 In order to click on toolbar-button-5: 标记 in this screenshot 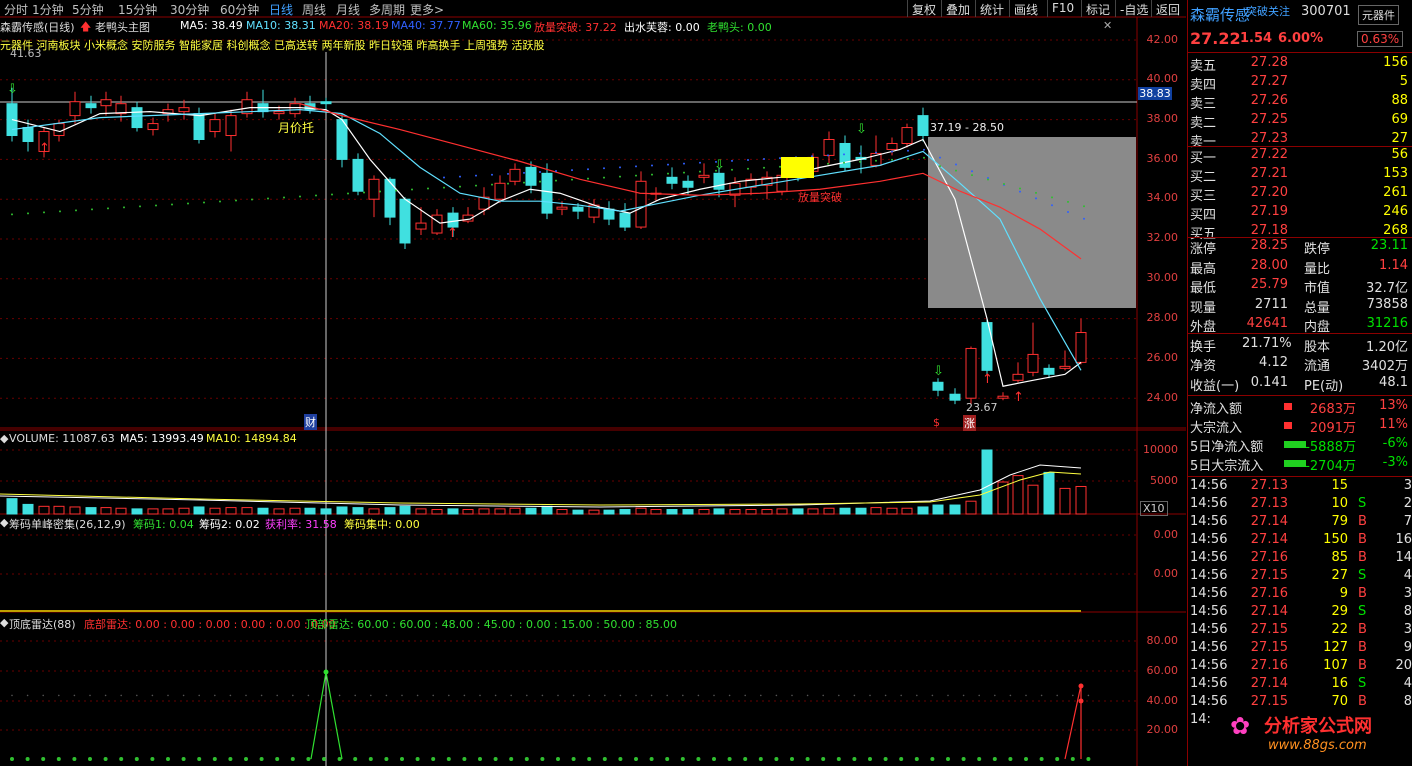, I will do `click(1097, 8)`.